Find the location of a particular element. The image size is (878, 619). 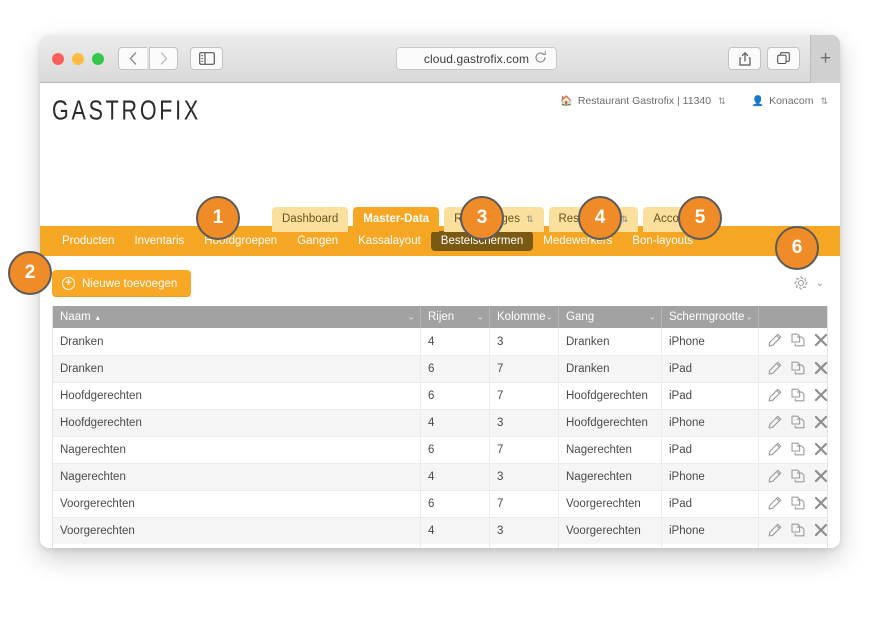

column-label: Gang is located at coordinates (580, 317).